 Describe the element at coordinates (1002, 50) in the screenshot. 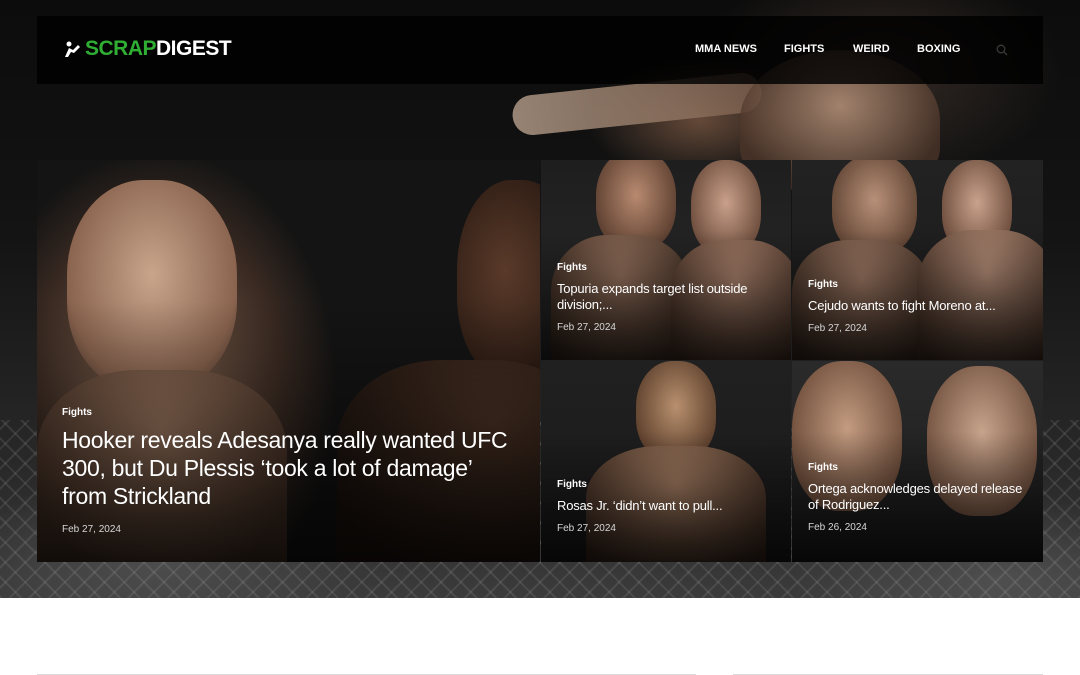

I see `search-icon` at that location.